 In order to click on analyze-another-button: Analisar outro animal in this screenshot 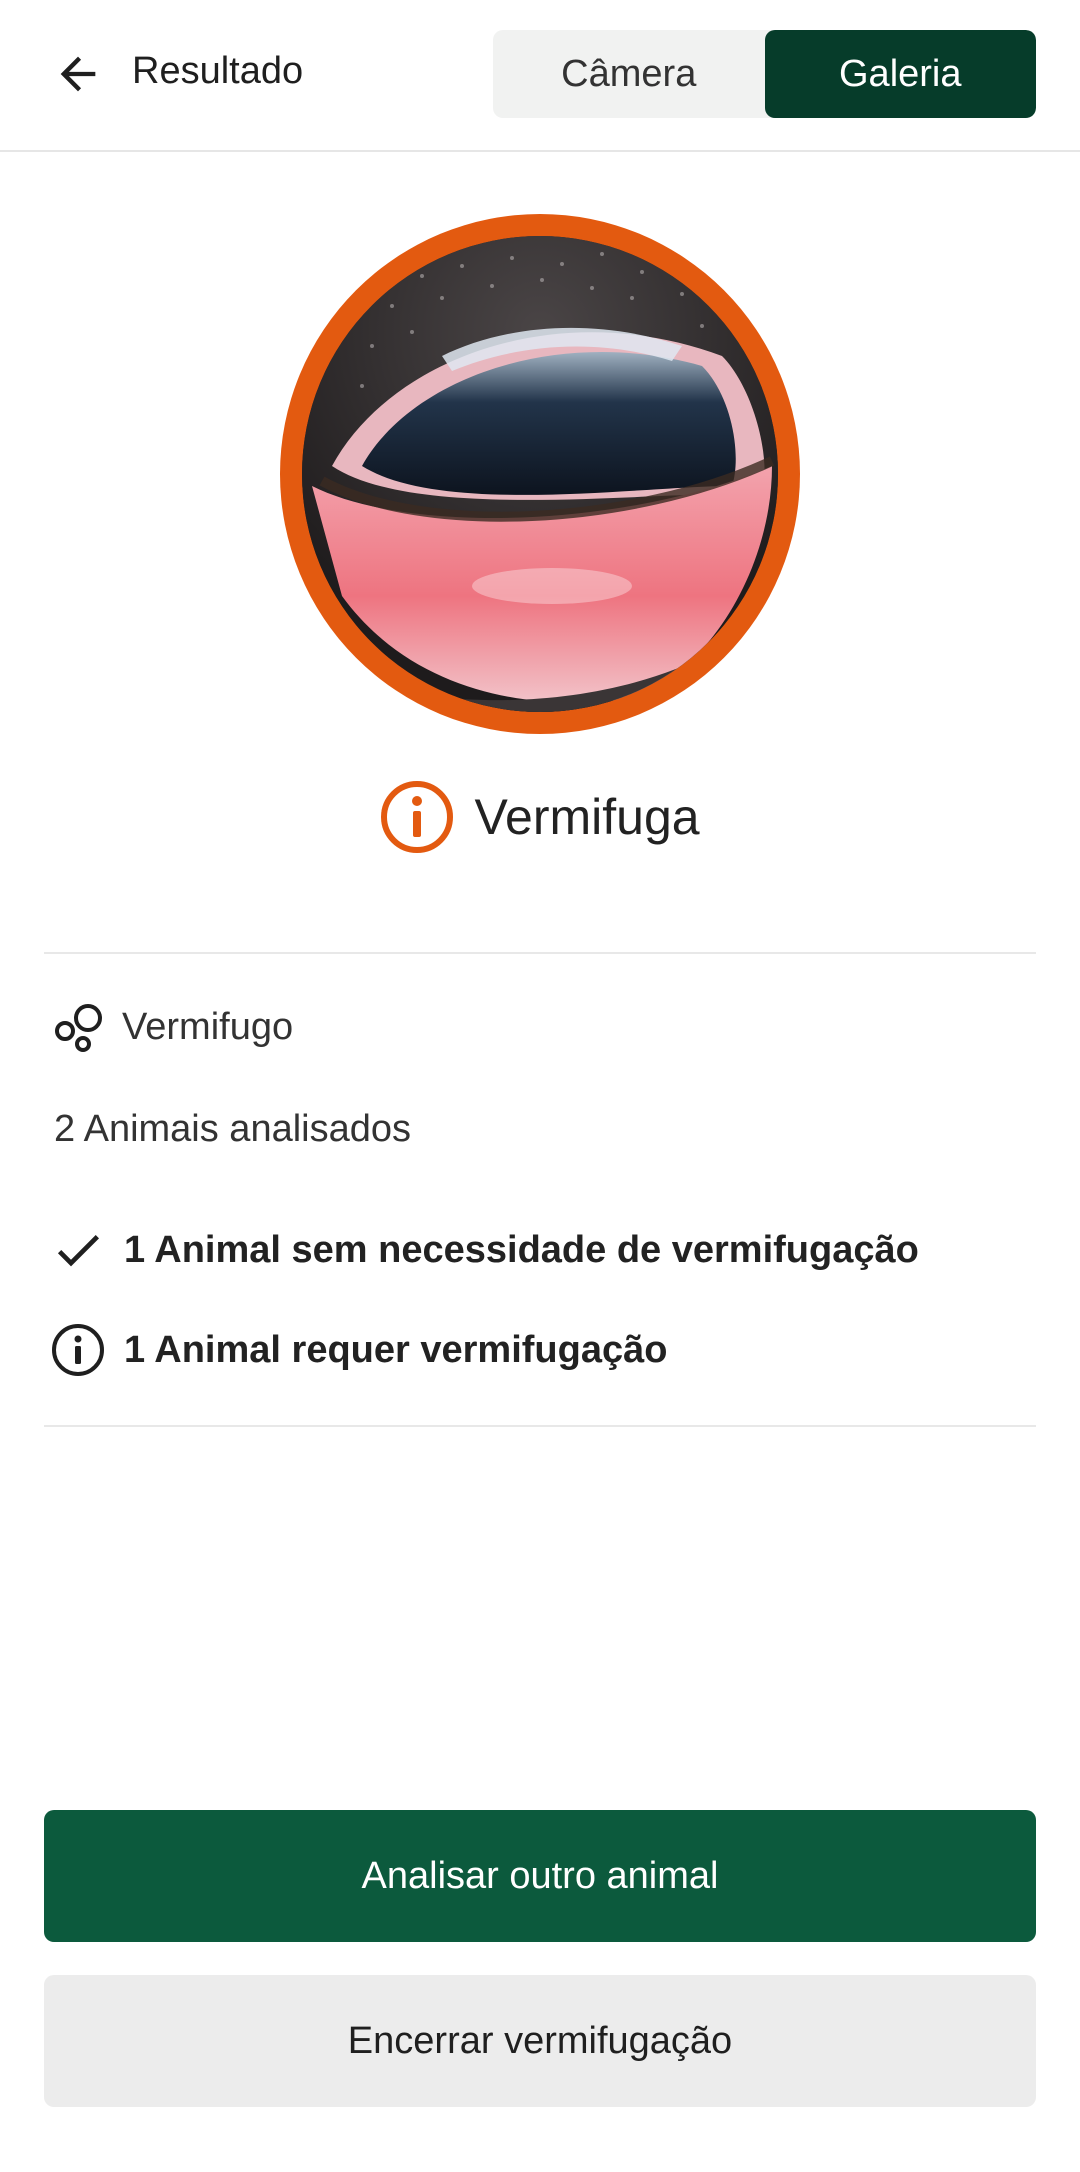, I will do `click(540, 1876)`.